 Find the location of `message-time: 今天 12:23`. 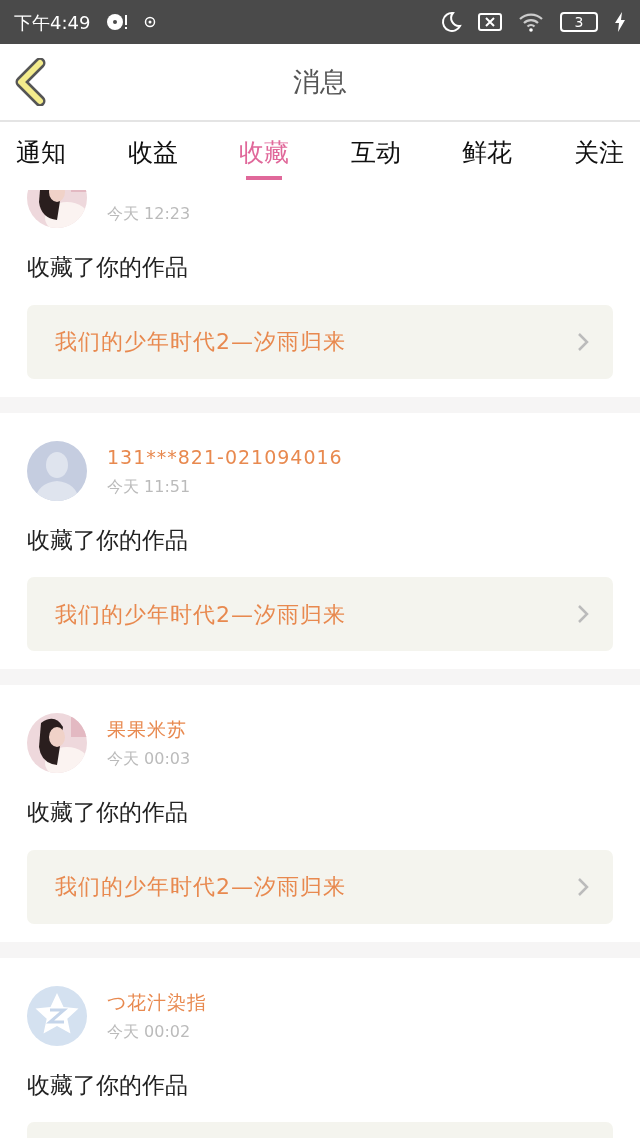

message-time: 今天 12:23 is located at coordinates (149, 214).